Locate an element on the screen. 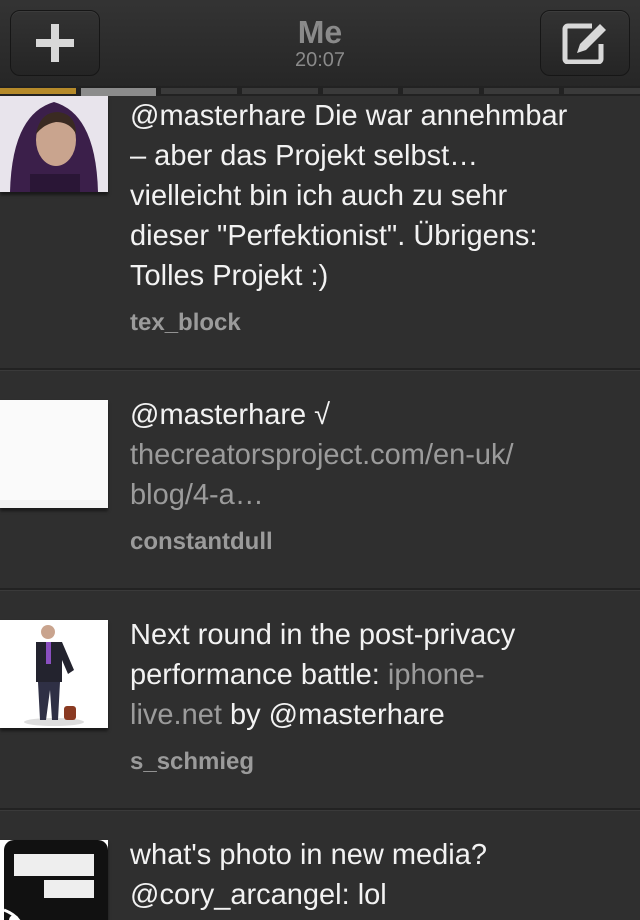 The width and height of the screenshot is (640, 920). username: tex_block is located at coordinates (186, 323).